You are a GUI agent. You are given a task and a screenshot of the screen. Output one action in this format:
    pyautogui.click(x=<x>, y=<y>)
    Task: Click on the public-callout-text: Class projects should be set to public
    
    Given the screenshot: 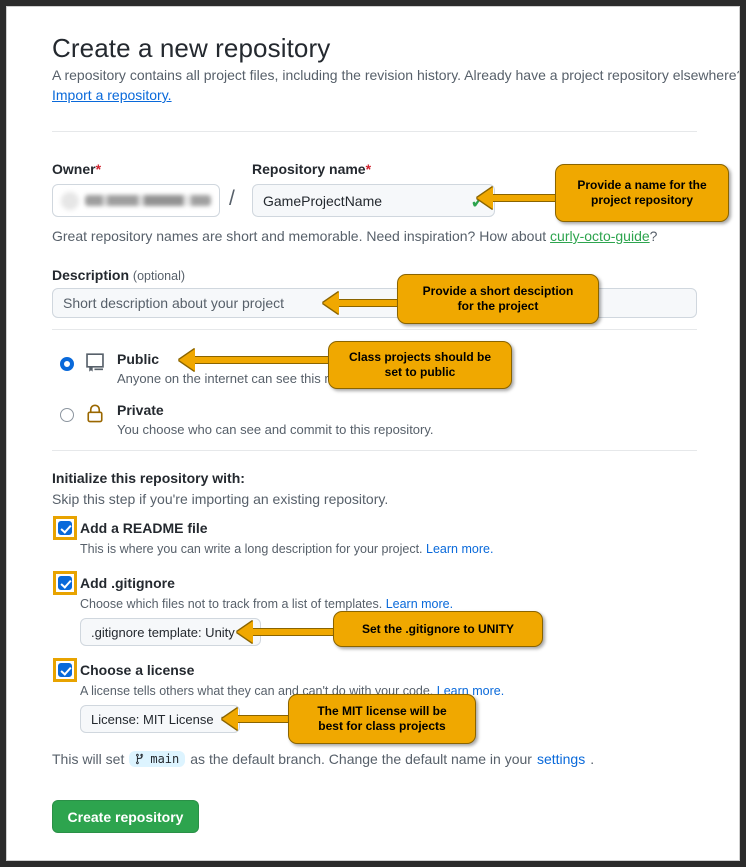 What is the action you would take?
    pyautogui.click(x=420, y=364)
    